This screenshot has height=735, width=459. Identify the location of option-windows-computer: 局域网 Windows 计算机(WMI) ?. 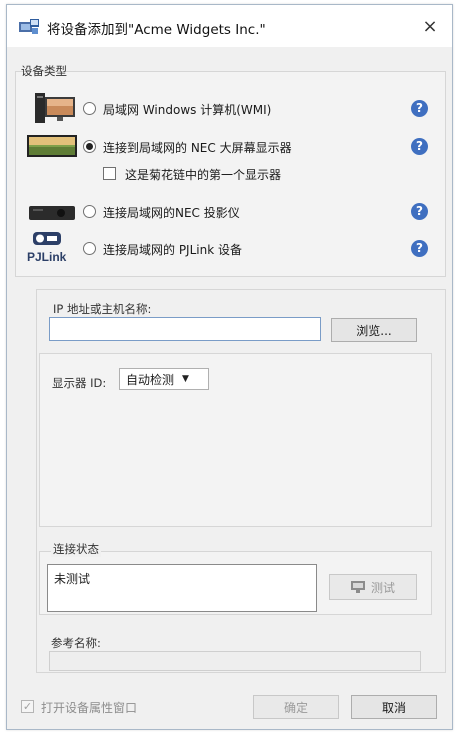
(229, 109).